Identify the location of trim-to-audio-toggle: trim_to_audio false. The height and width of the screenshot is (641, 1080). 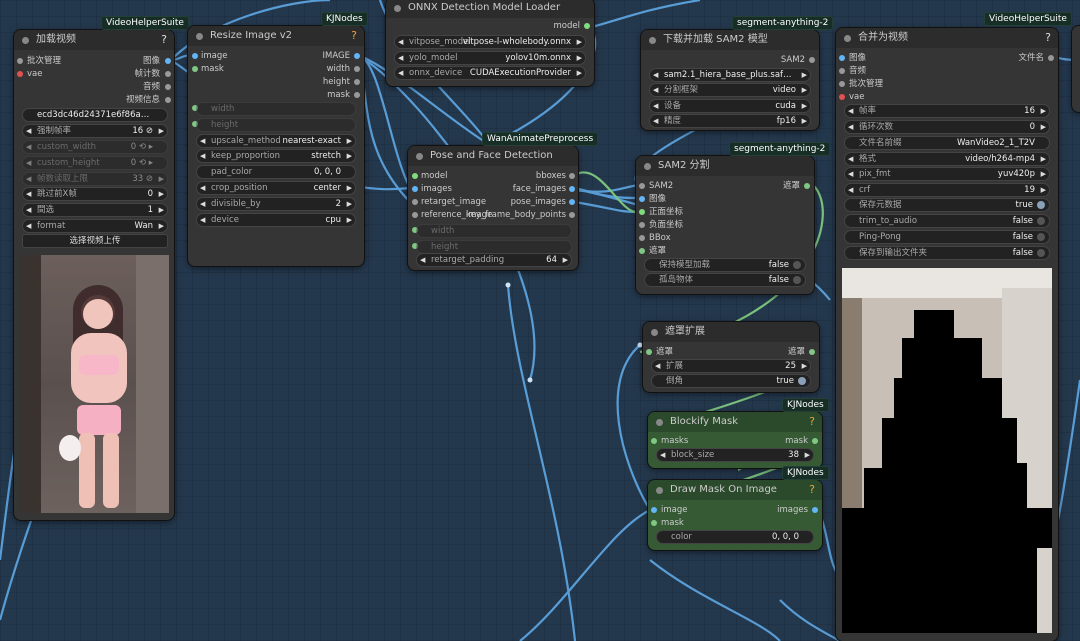
(947, 221).